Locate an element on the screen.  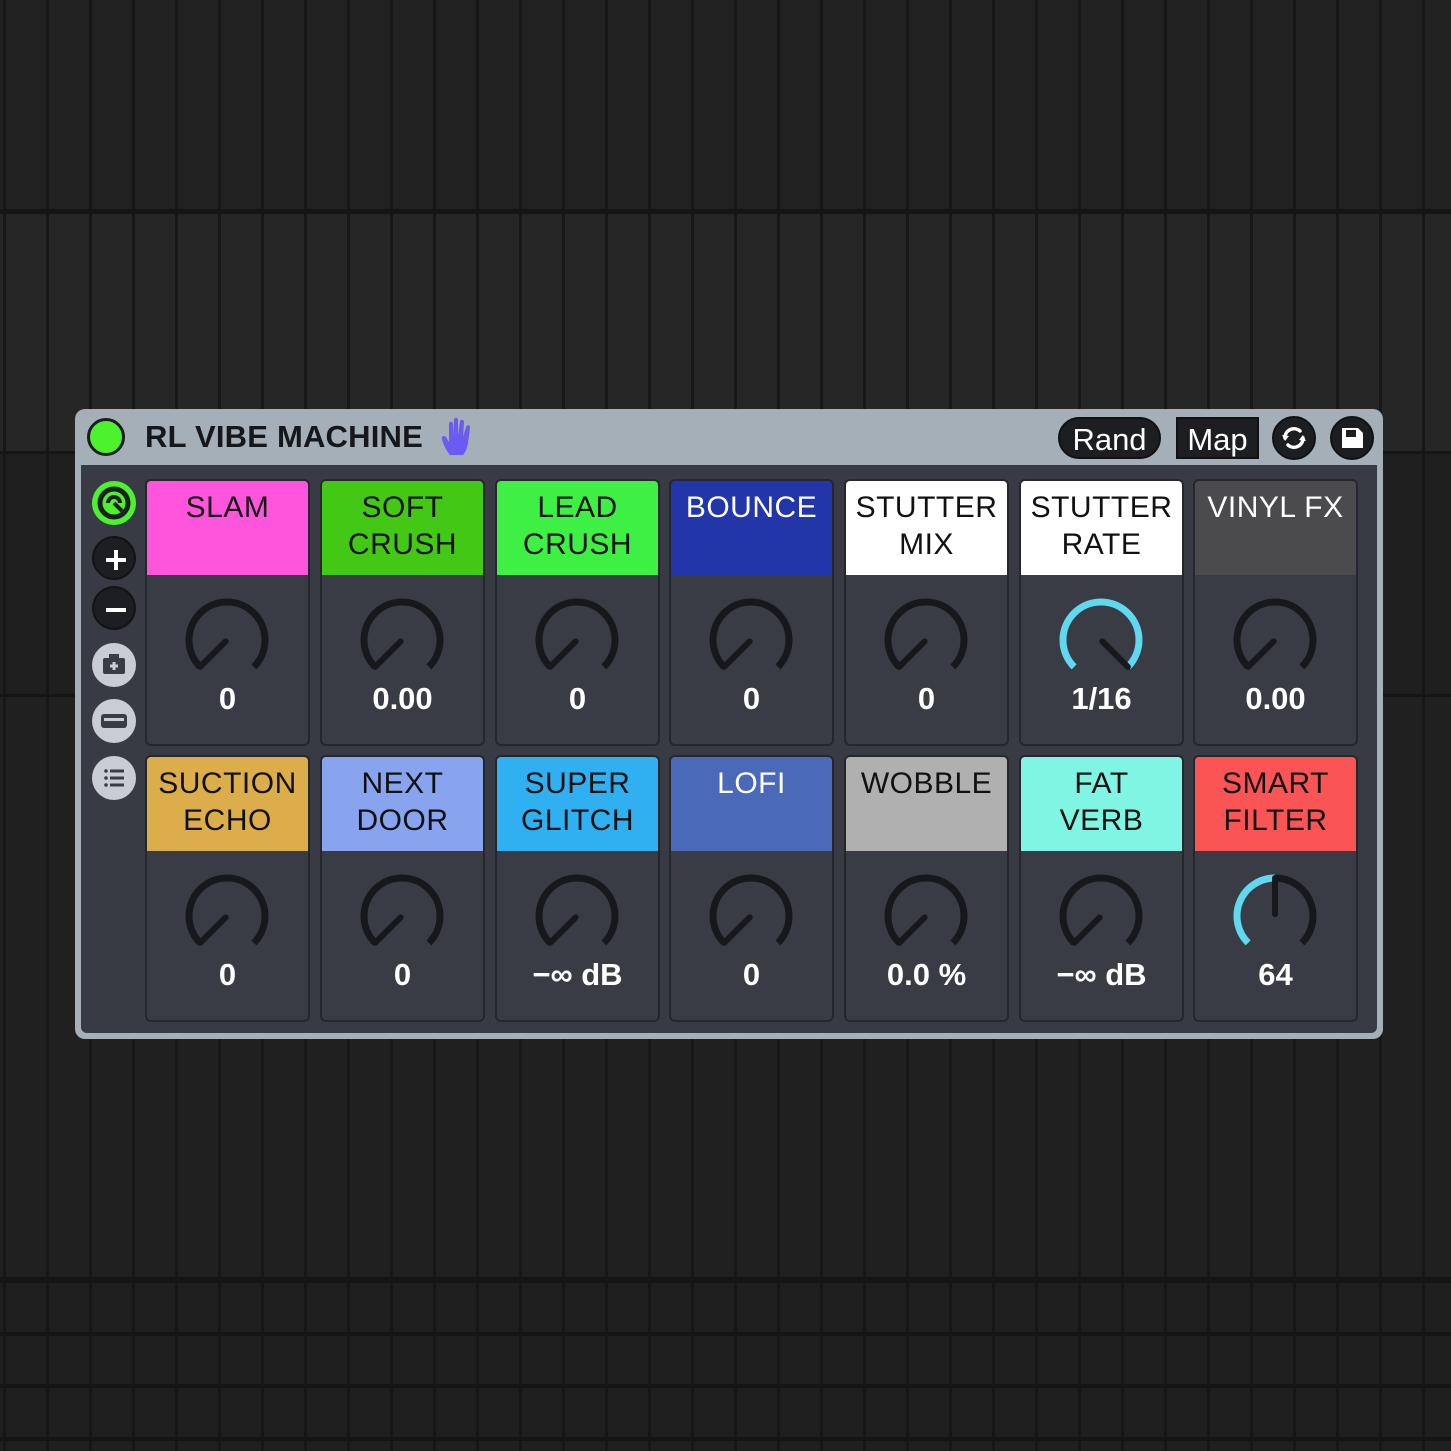
grid-line is located at coordinates (1423, 725).